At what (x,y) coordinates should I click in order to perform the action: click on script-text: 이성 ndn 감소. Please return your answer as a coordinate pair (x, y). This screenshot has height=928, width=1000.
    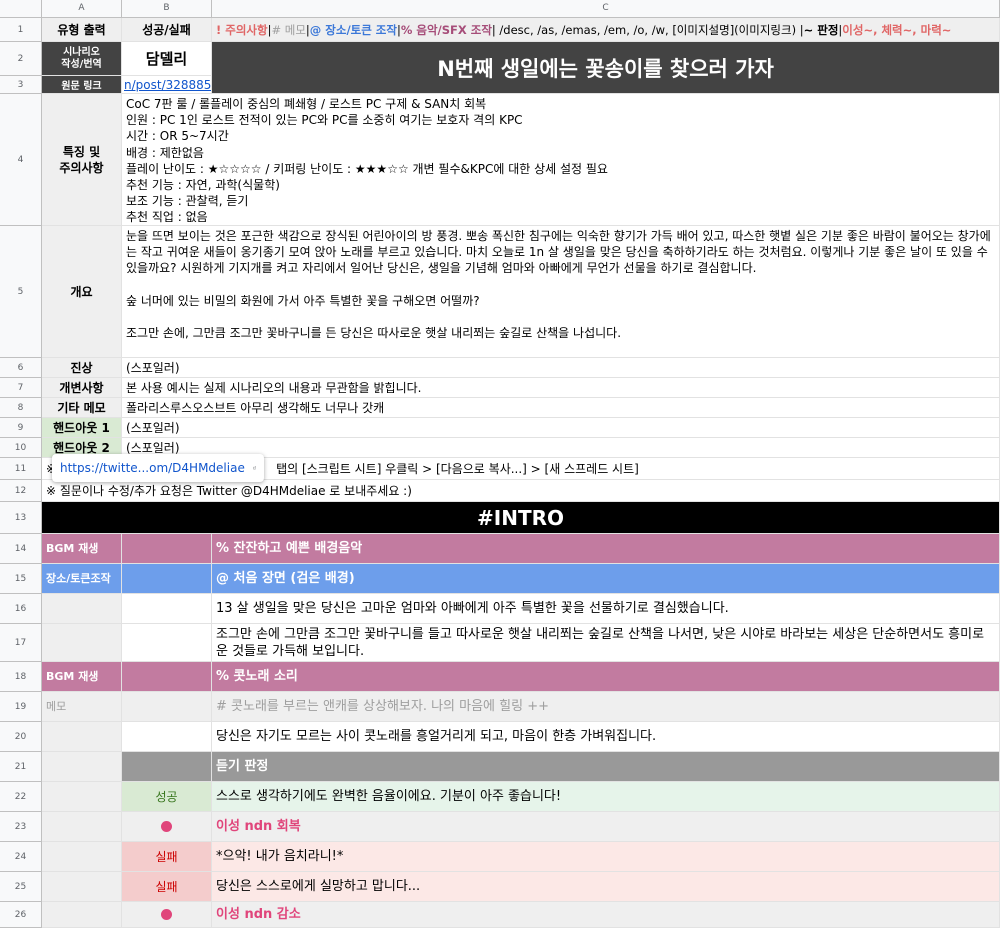
    Looking at the image, I should click on (606, 915).